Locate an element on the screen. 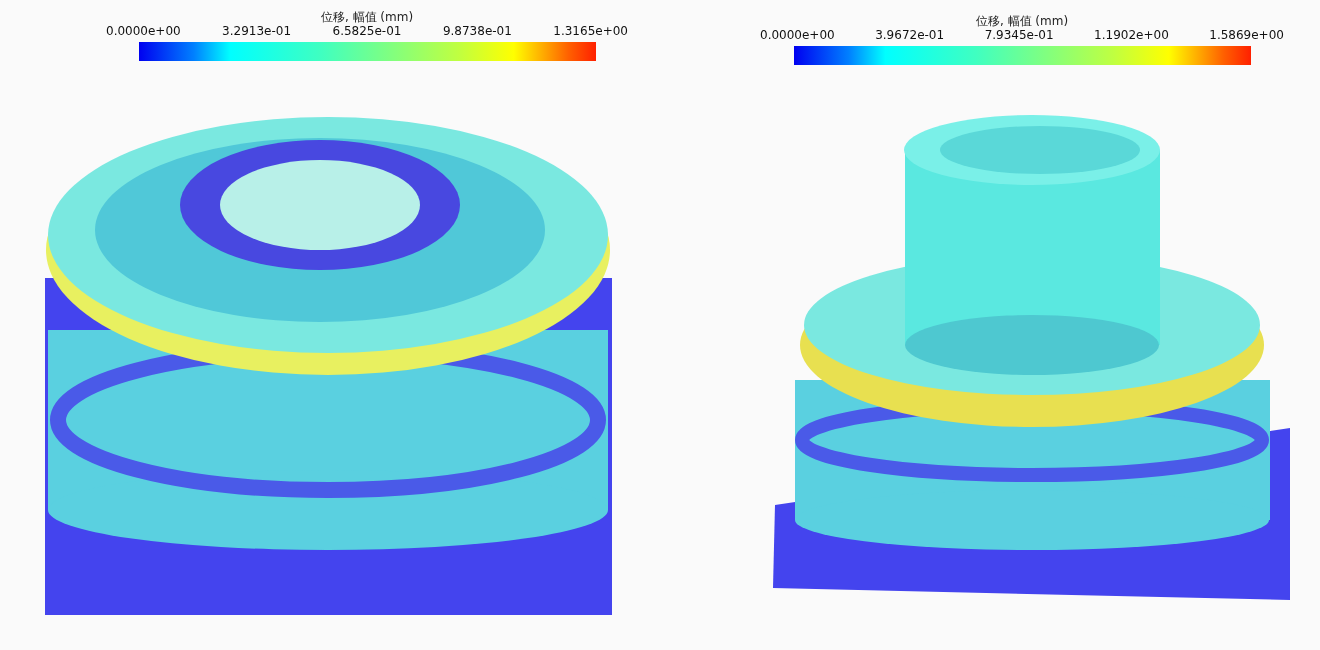  legend-tick-label: 9.8738e-01 is located at coordinates (477, 31).